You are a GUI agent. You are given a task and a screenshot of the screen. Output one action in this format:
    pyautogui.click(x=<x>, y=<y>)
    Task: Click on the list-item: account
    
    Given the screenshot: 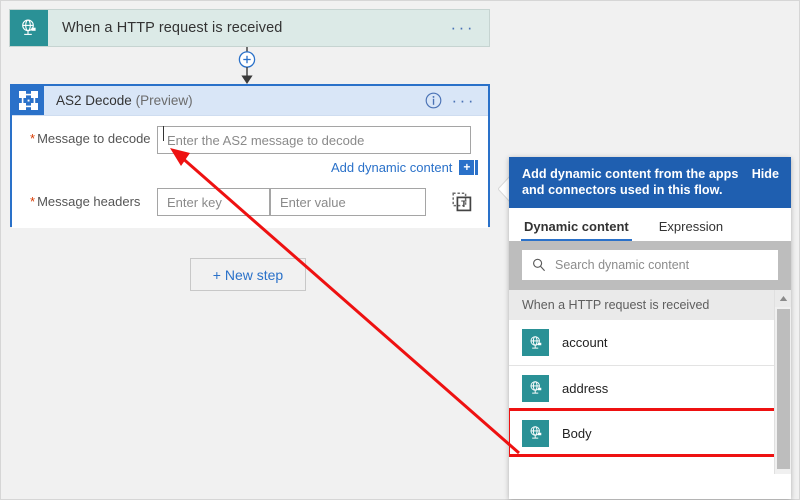 What is the action you would take?
    pyautogui.click(x=650, y=342)
    